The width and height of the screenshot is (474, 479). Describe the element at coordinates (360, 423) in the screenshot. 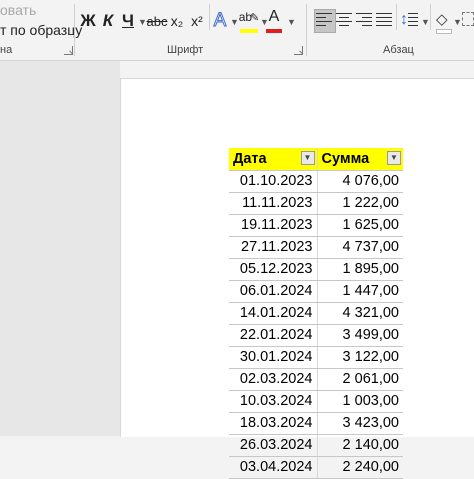

I see `cell-sum: 3 423,00` at that location.